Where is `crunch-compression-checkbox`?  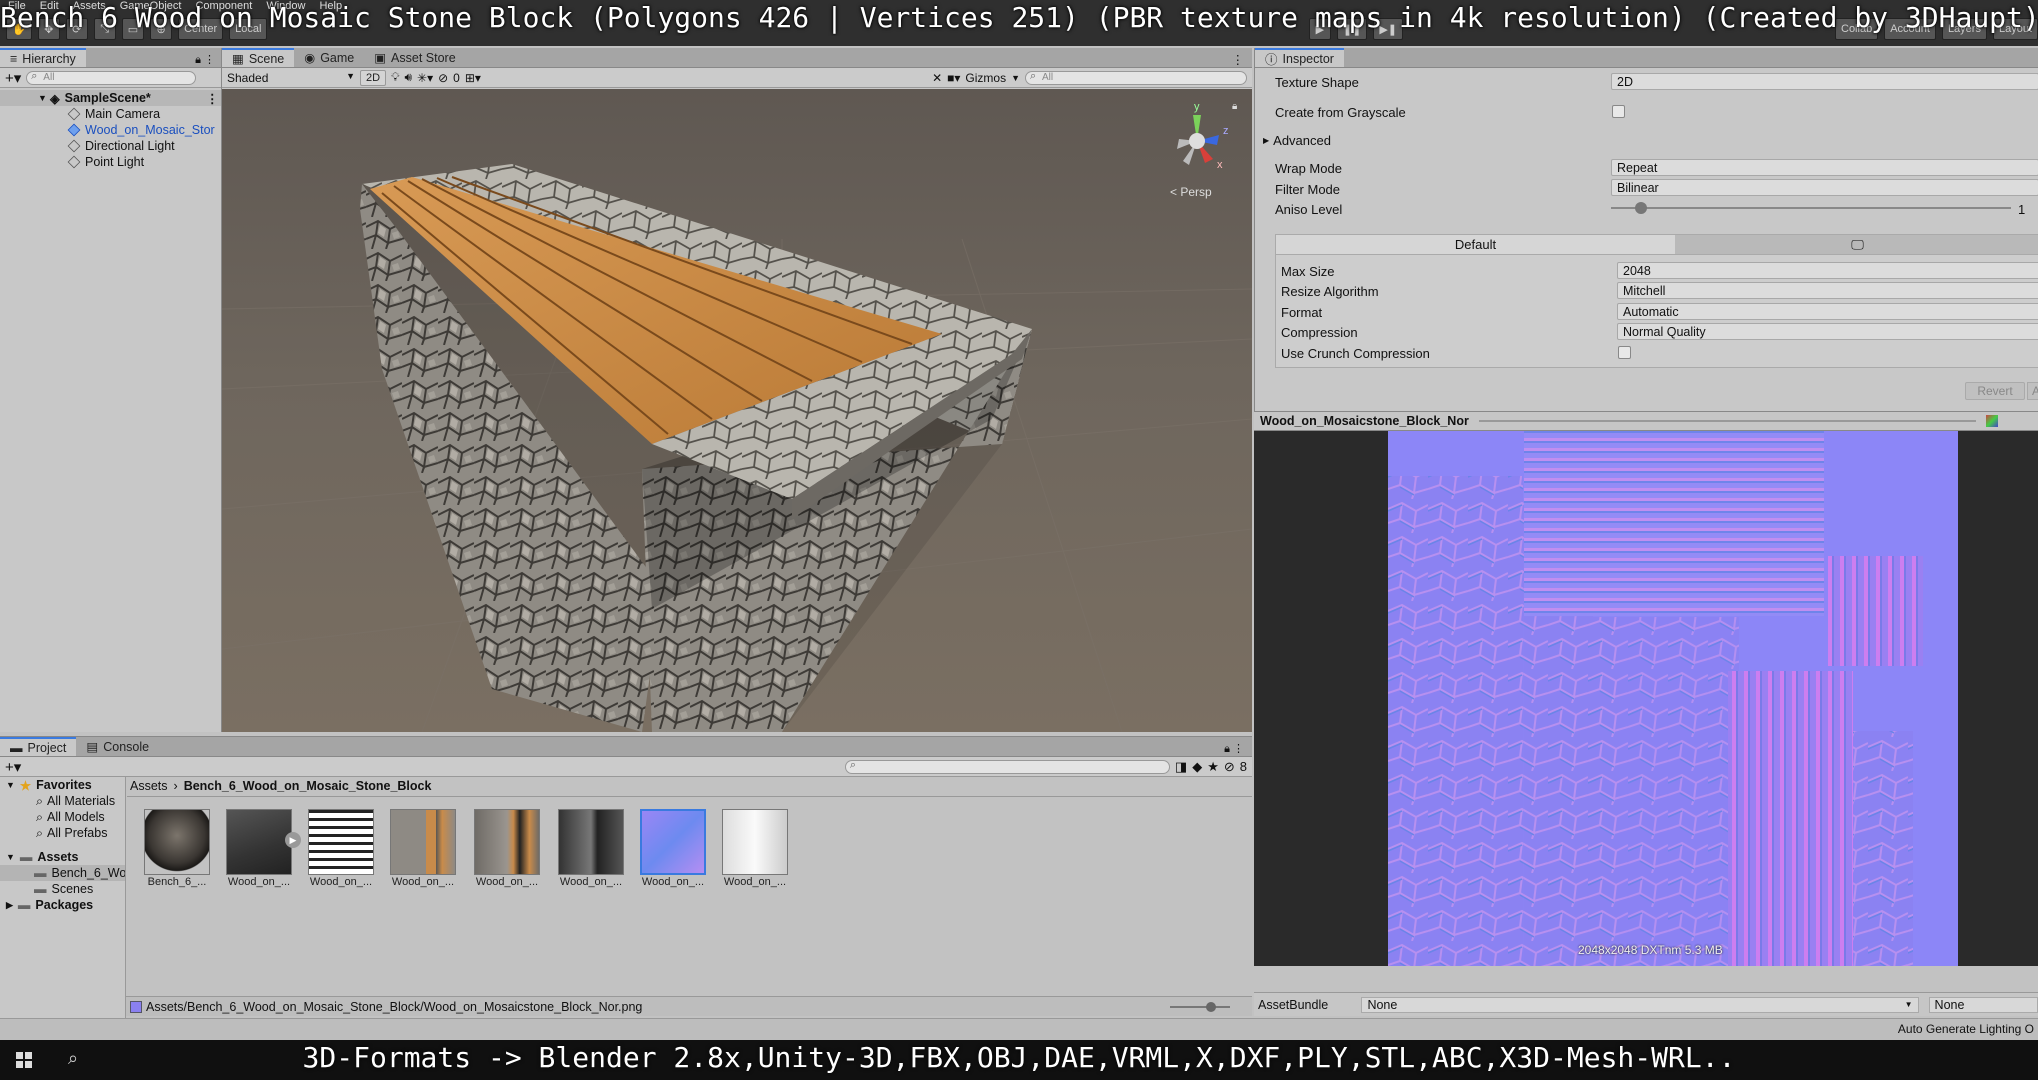
crunch-compression-checkbox is located at coordinates (1624, 352).